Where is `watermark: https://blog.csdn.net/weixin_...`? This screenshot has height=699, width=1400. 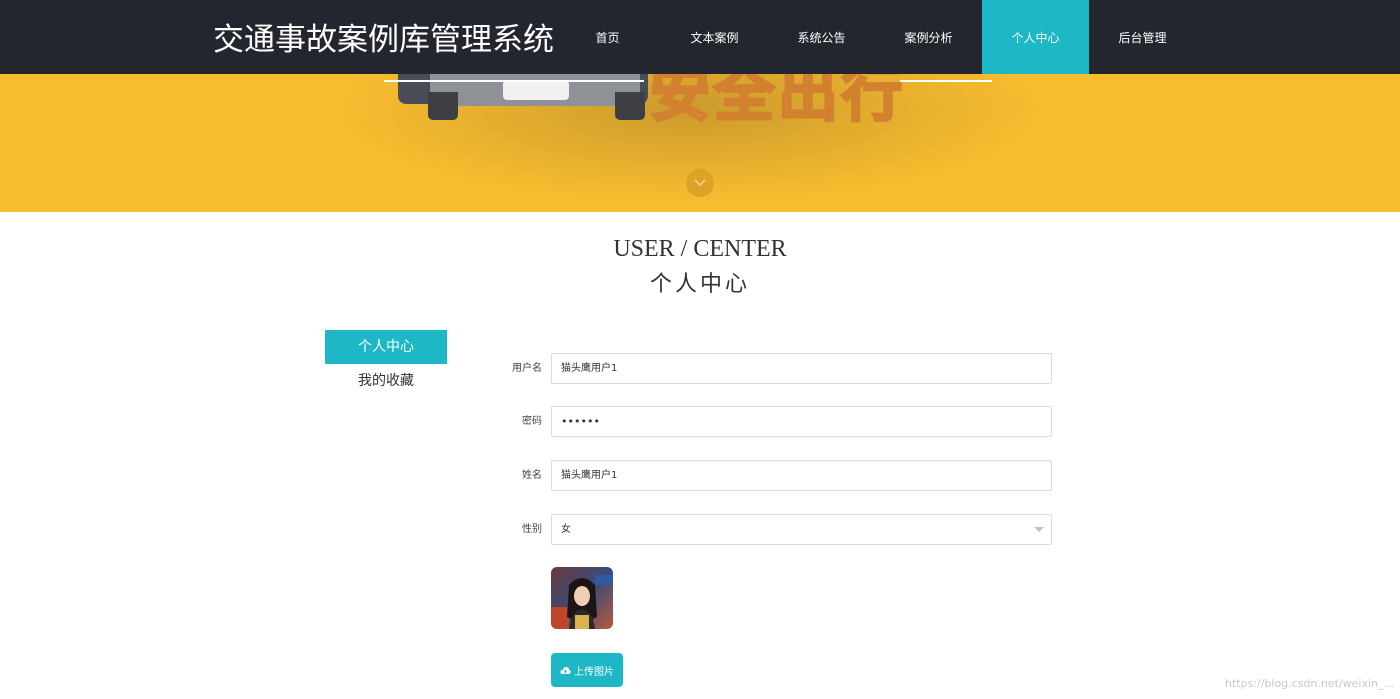
watermark: https://blog.csdn.net/weixin_... is located at coordinates (1309, 683).